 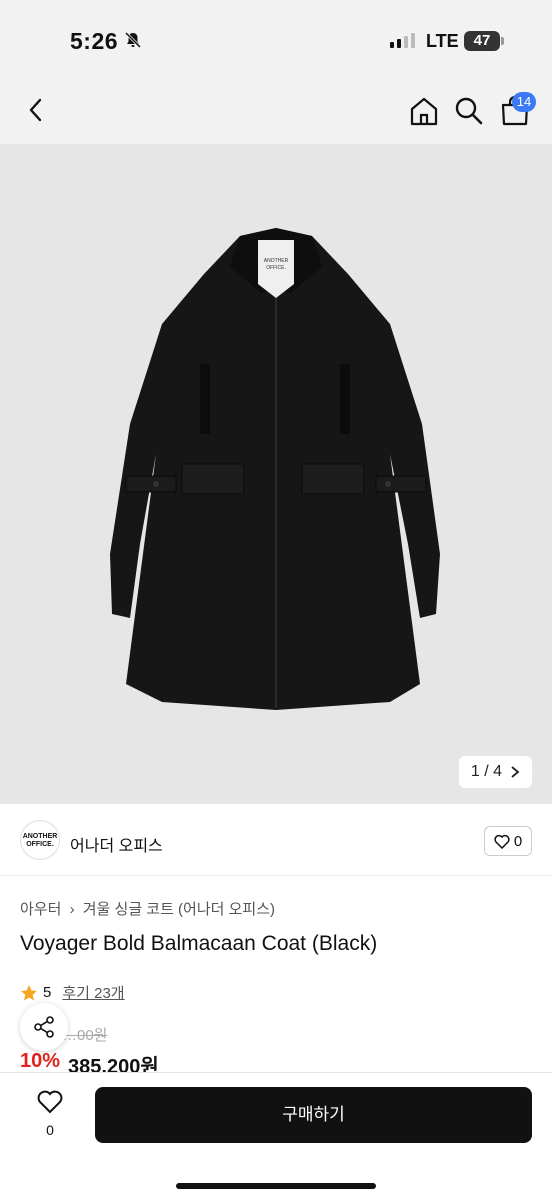 I want to click on brand-name: 어나더 오피스, so click(x=116, y=844).